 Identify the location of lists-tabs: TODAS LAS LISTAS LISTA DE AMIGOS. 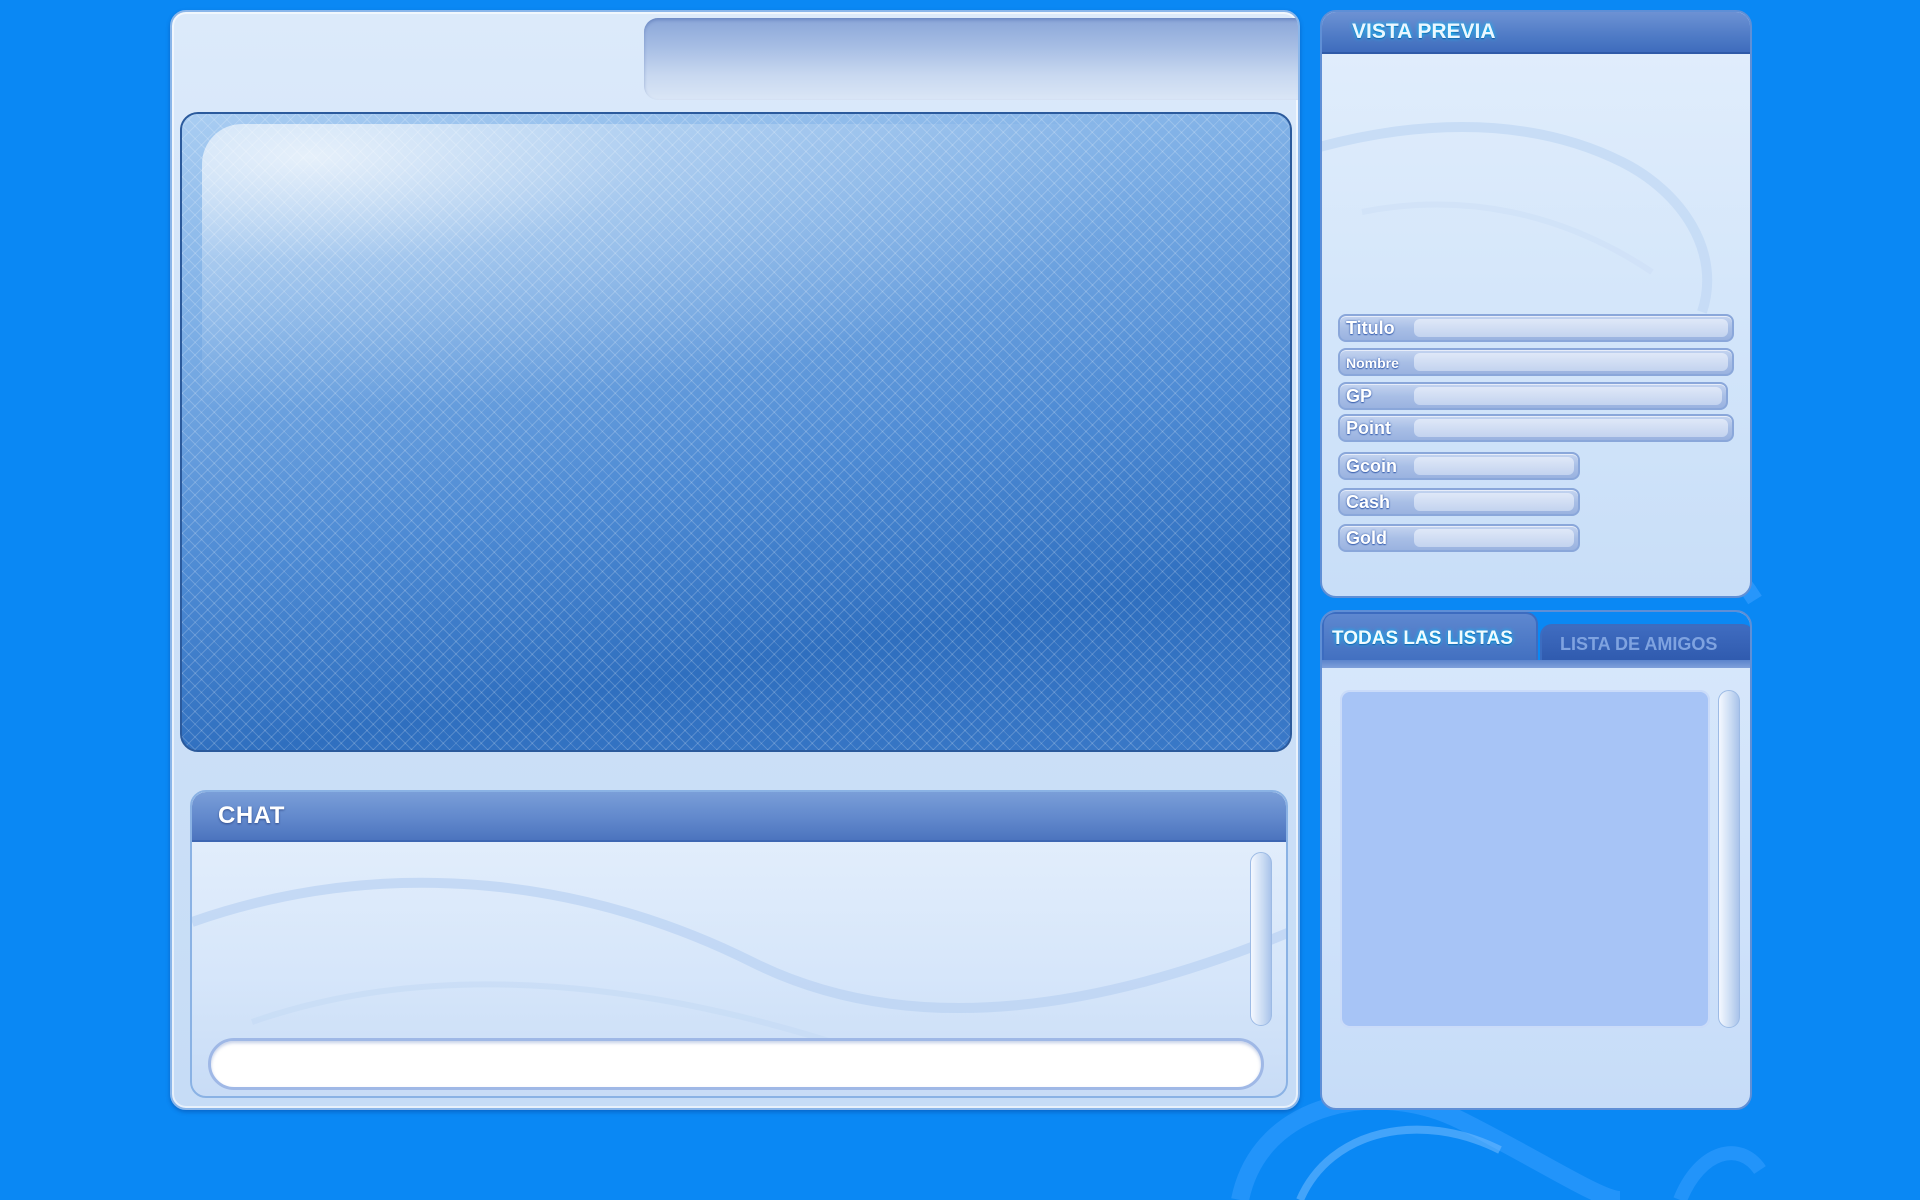
(1536, 637).